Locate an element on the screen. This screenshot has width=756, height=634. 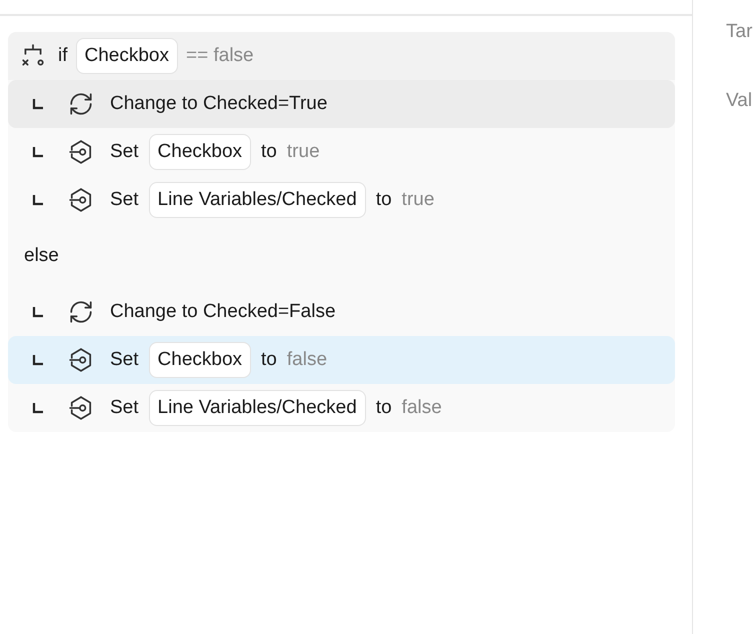
action-row: Set Checkbox to true is located at coordinates (341, 152).